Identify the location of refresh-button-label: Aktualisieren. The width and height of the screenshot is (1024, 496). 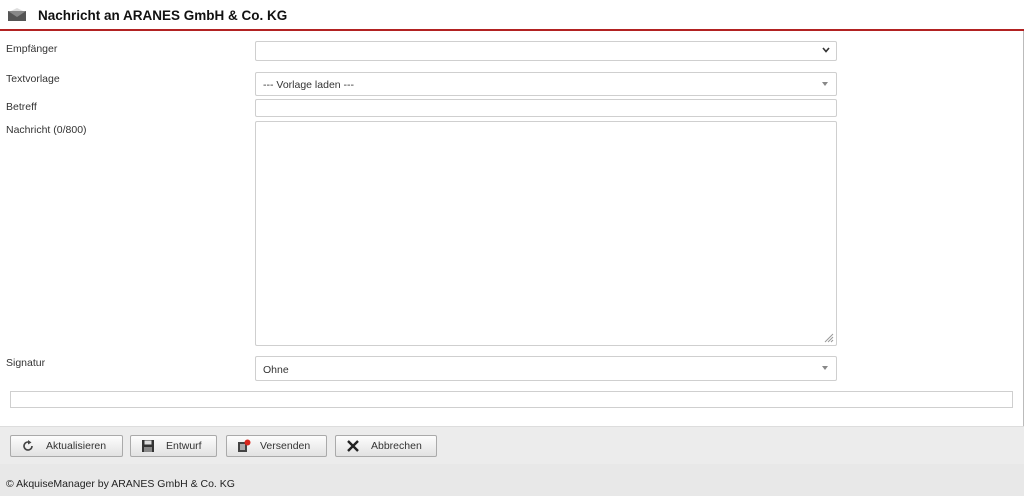
(76, 446).